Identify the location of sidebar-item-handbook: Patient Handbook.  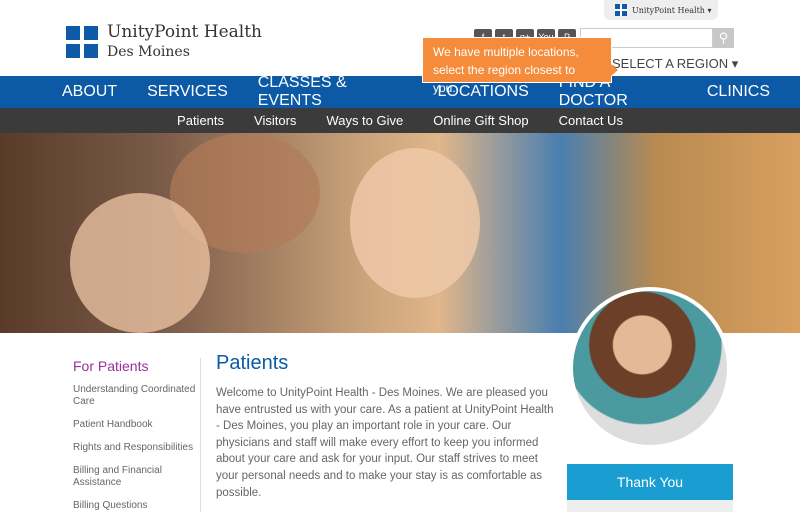
(136, 425).